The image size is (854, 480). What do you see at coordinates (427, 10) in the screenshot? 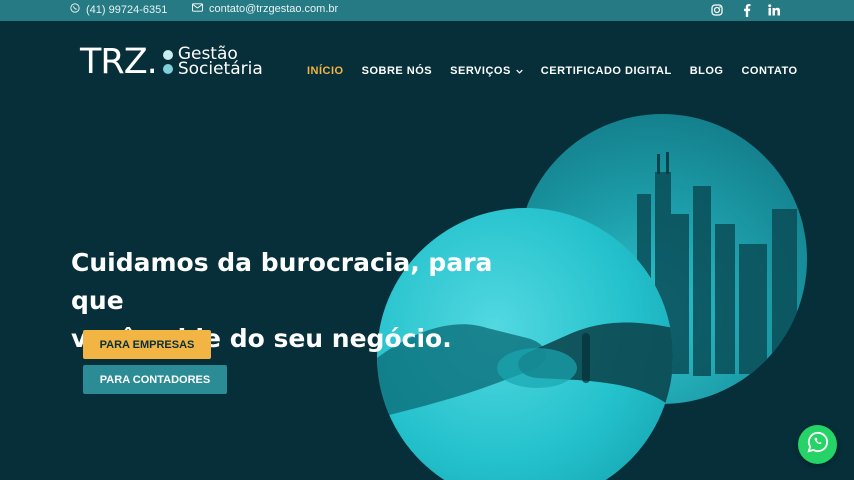
I see `top-bar: (41) 99724-6351 contato@trzgestao.com.br` at bounding box center [427, 10].